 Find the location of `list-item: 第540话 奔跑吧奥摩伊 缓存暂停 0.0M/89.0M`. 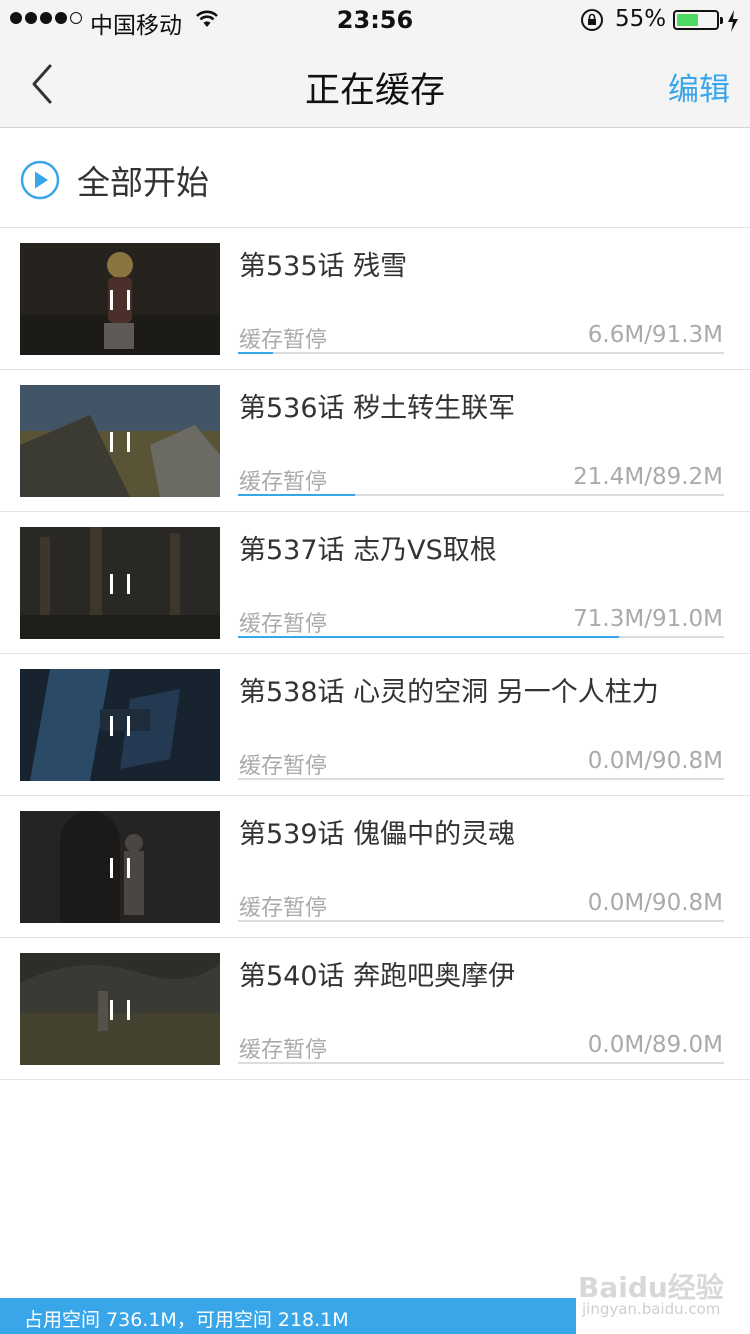

list-item: 第540话 奔跑吧奥摩伊 缓存暂停 0.0M/89.0M is located at coordinates (375, 1009).